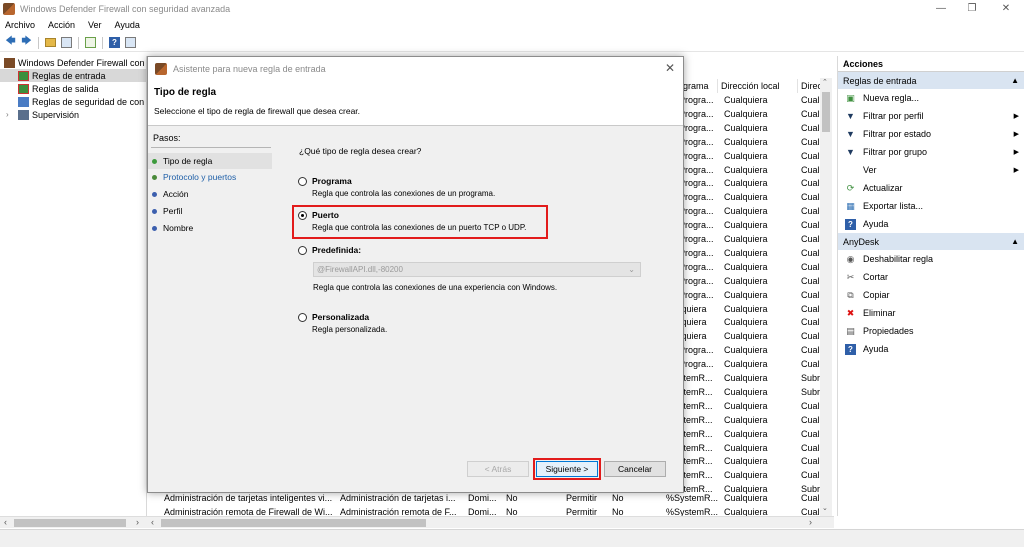  What do you see at coordinates (931, 116) in the screenshot?
I see `action-item: ▼ Filtrar por perfil ▶` at bounding box center [931, 116].